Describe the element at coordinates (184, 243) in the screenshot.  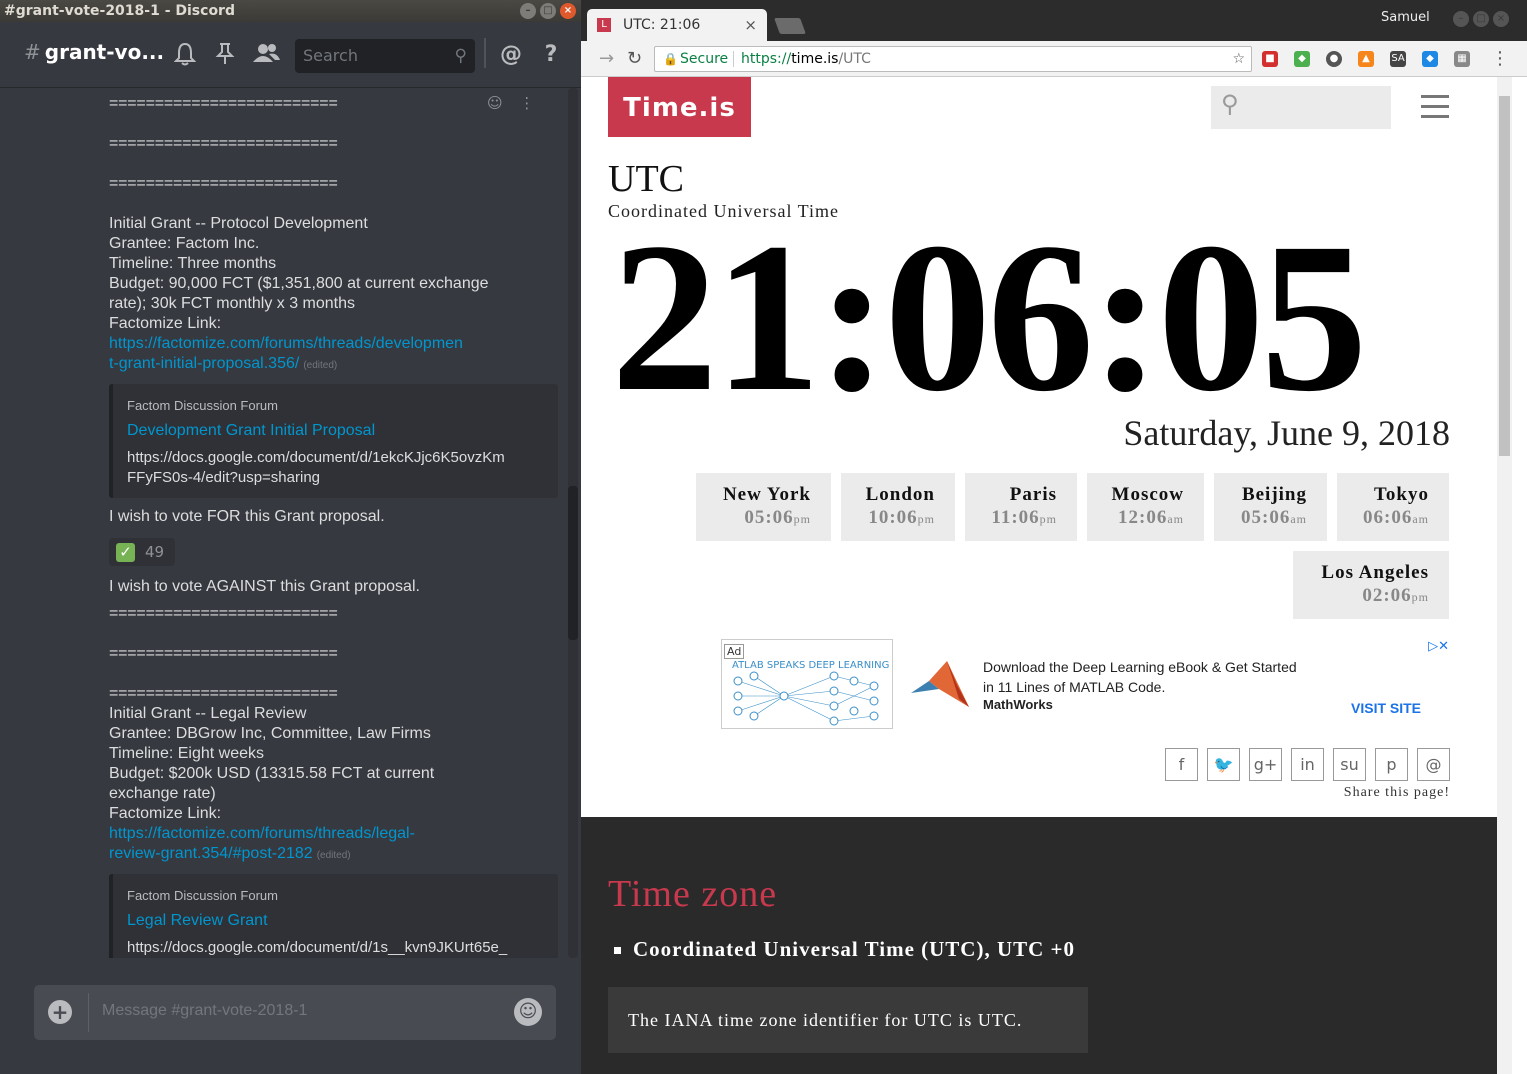
I see `message-text: Grantee: Factom Inc.` at that location.